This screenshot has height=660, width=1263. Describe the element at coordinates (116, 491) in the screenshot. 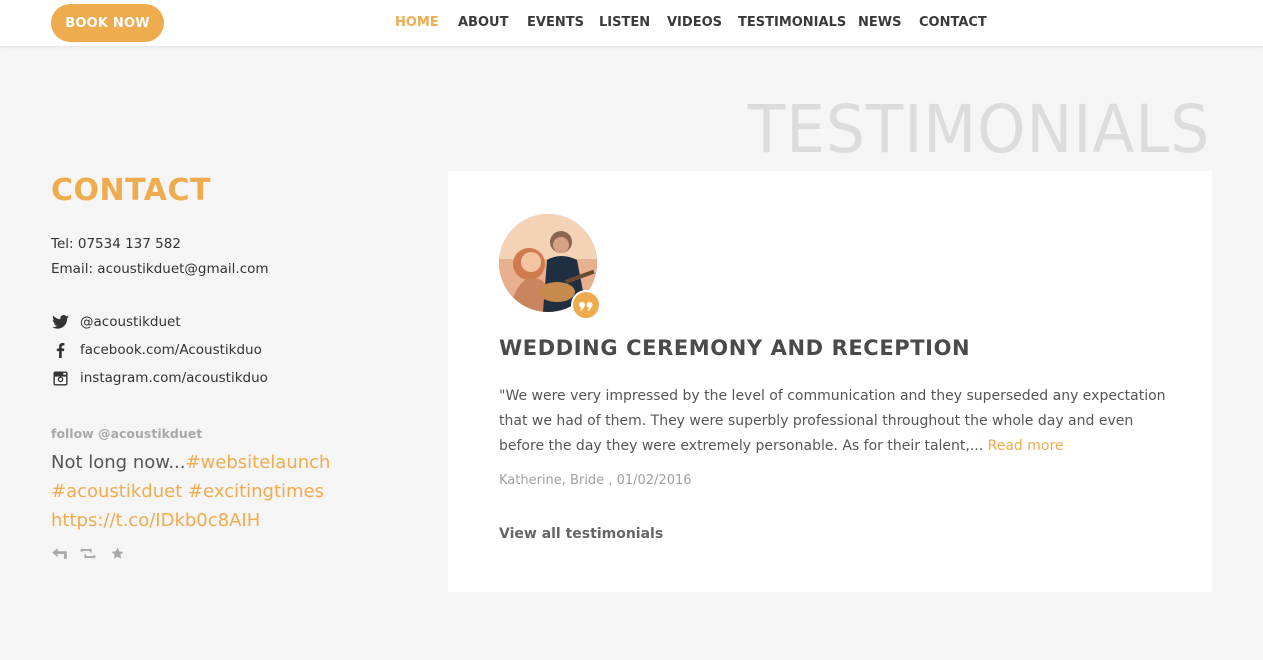

I see `tweet-hashtag-acoustikduet: #acoustikduet` at that location.